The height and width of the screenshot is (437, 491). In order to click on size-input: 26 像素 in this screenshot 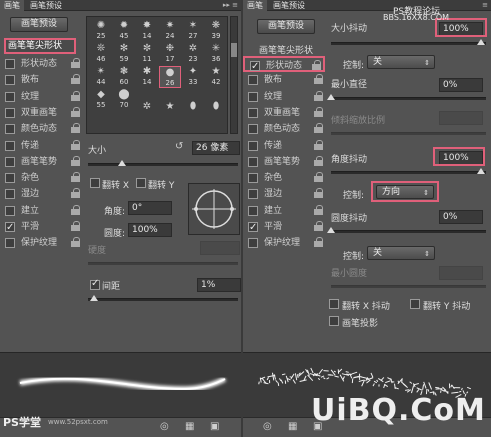, I will do `click(216, 148)`.